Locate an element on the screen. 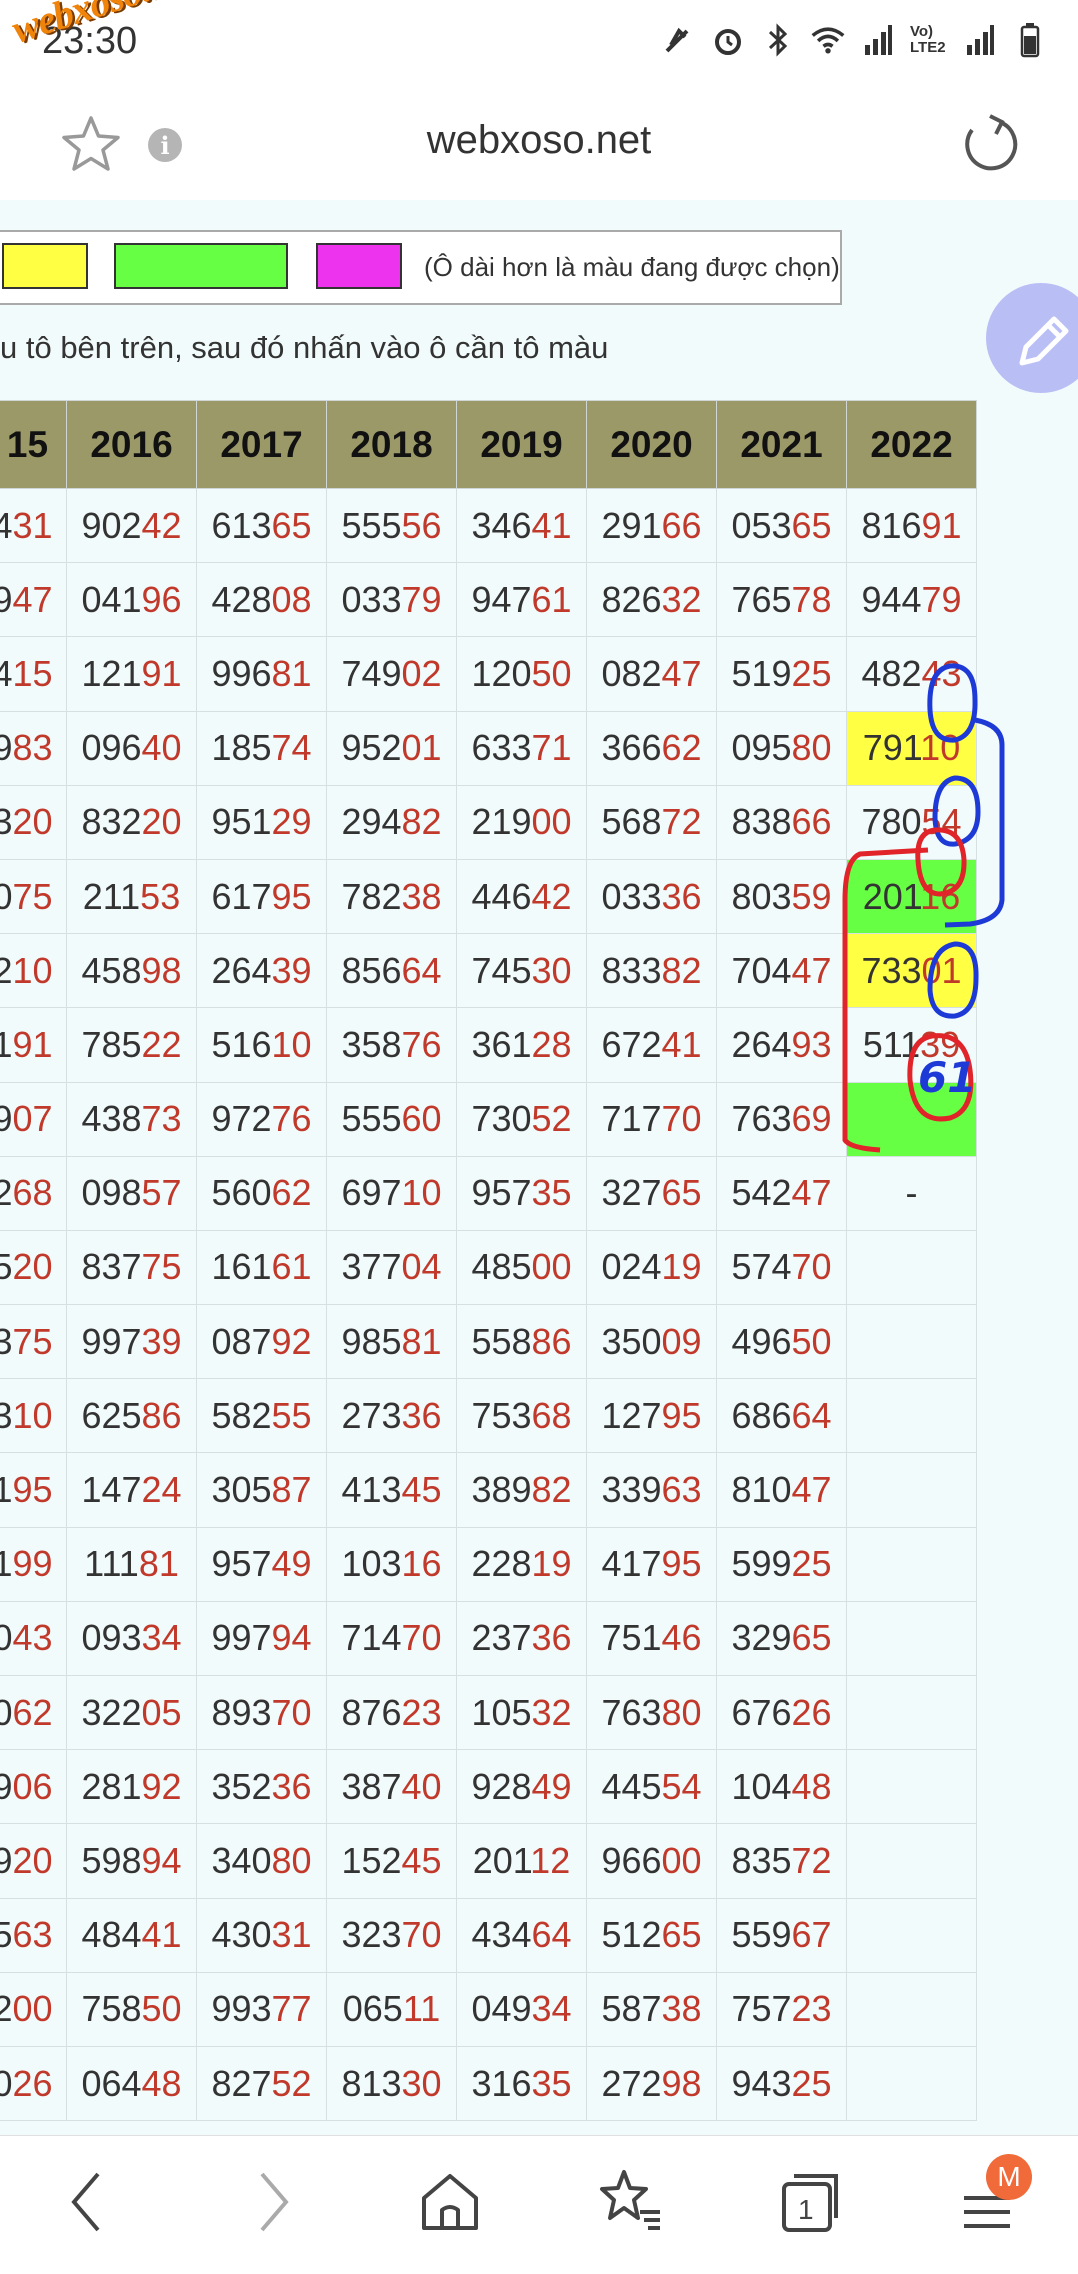 Image resolution: width=1078 pixels, height=2274 pixels. result-cell: 32370 is located at coordinates (391, 1935).